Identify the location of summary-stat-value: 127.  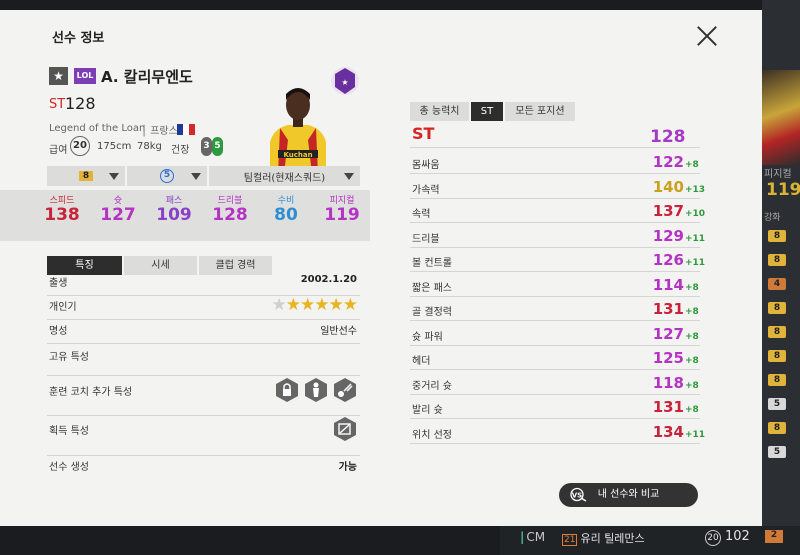
(118, 215).